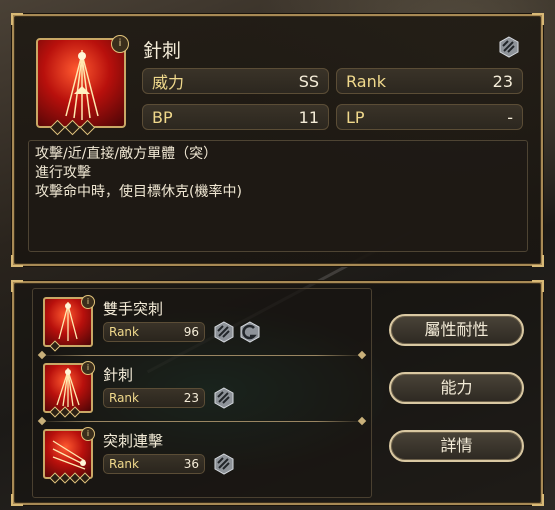 This screenshot has height=510, width=555. Describe the element at coordinates (69, 323) in the screenshot. I see `two-hand-thrust-skill-icon: ⅰ` at that location.